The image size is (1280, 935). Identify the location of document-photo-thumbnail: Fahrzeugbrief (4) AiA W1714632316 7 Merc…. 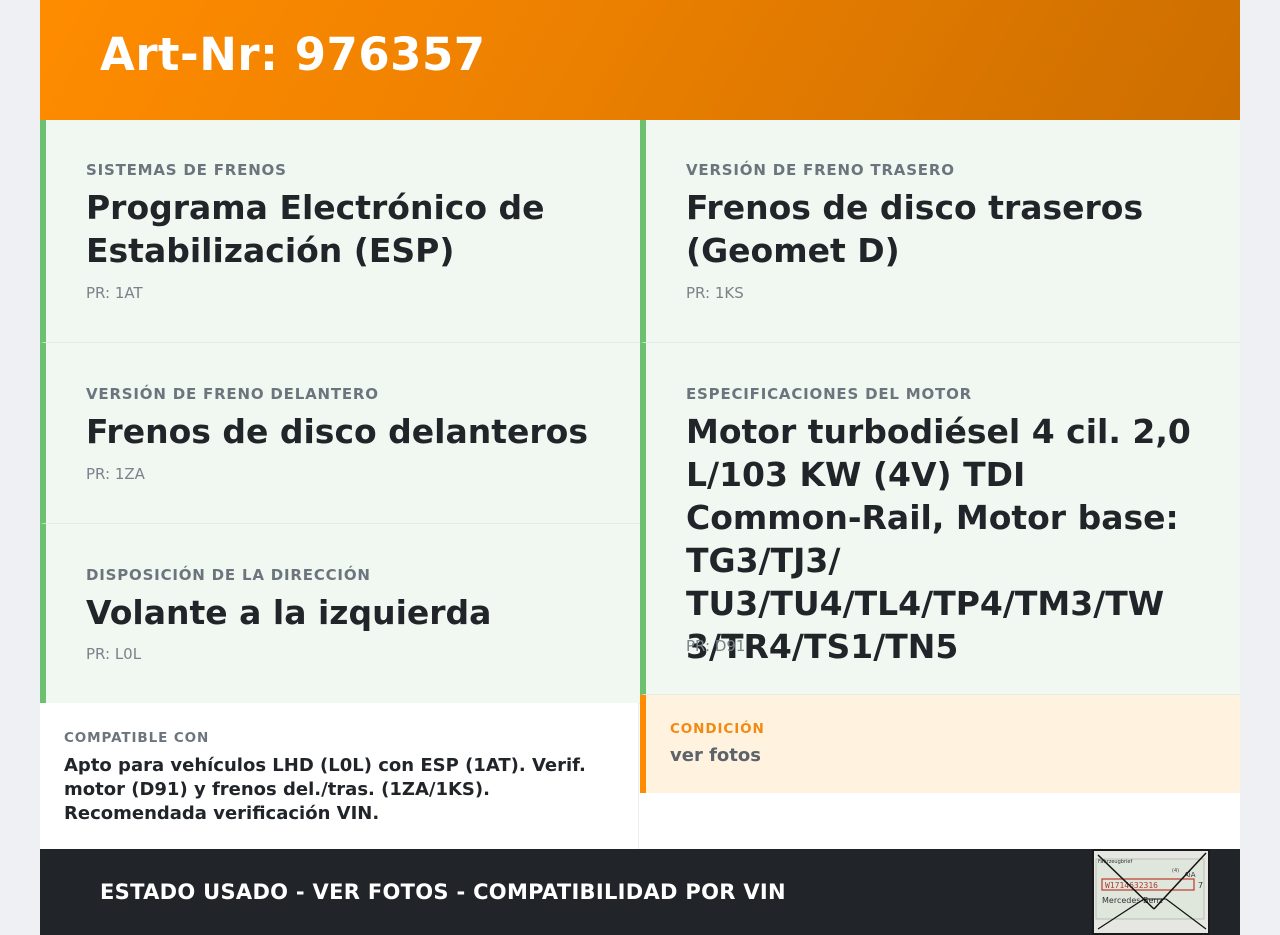
(1151, 892).